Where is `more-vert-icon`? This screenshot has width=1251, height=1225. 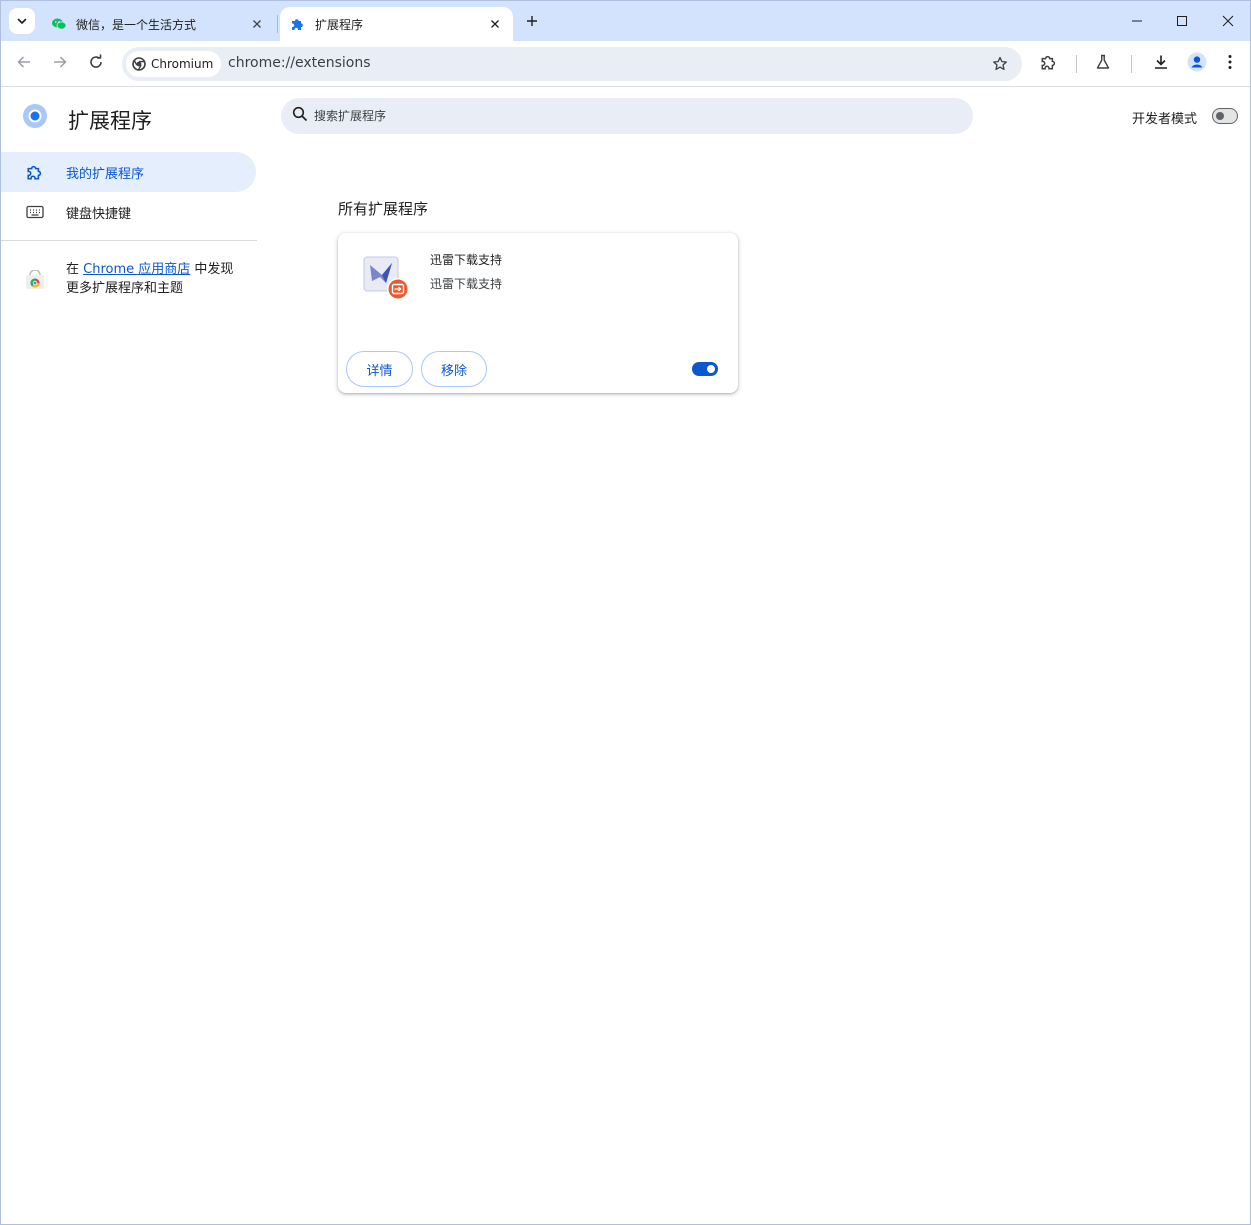
more-vert-icon is located at coordinates (1230, 64).